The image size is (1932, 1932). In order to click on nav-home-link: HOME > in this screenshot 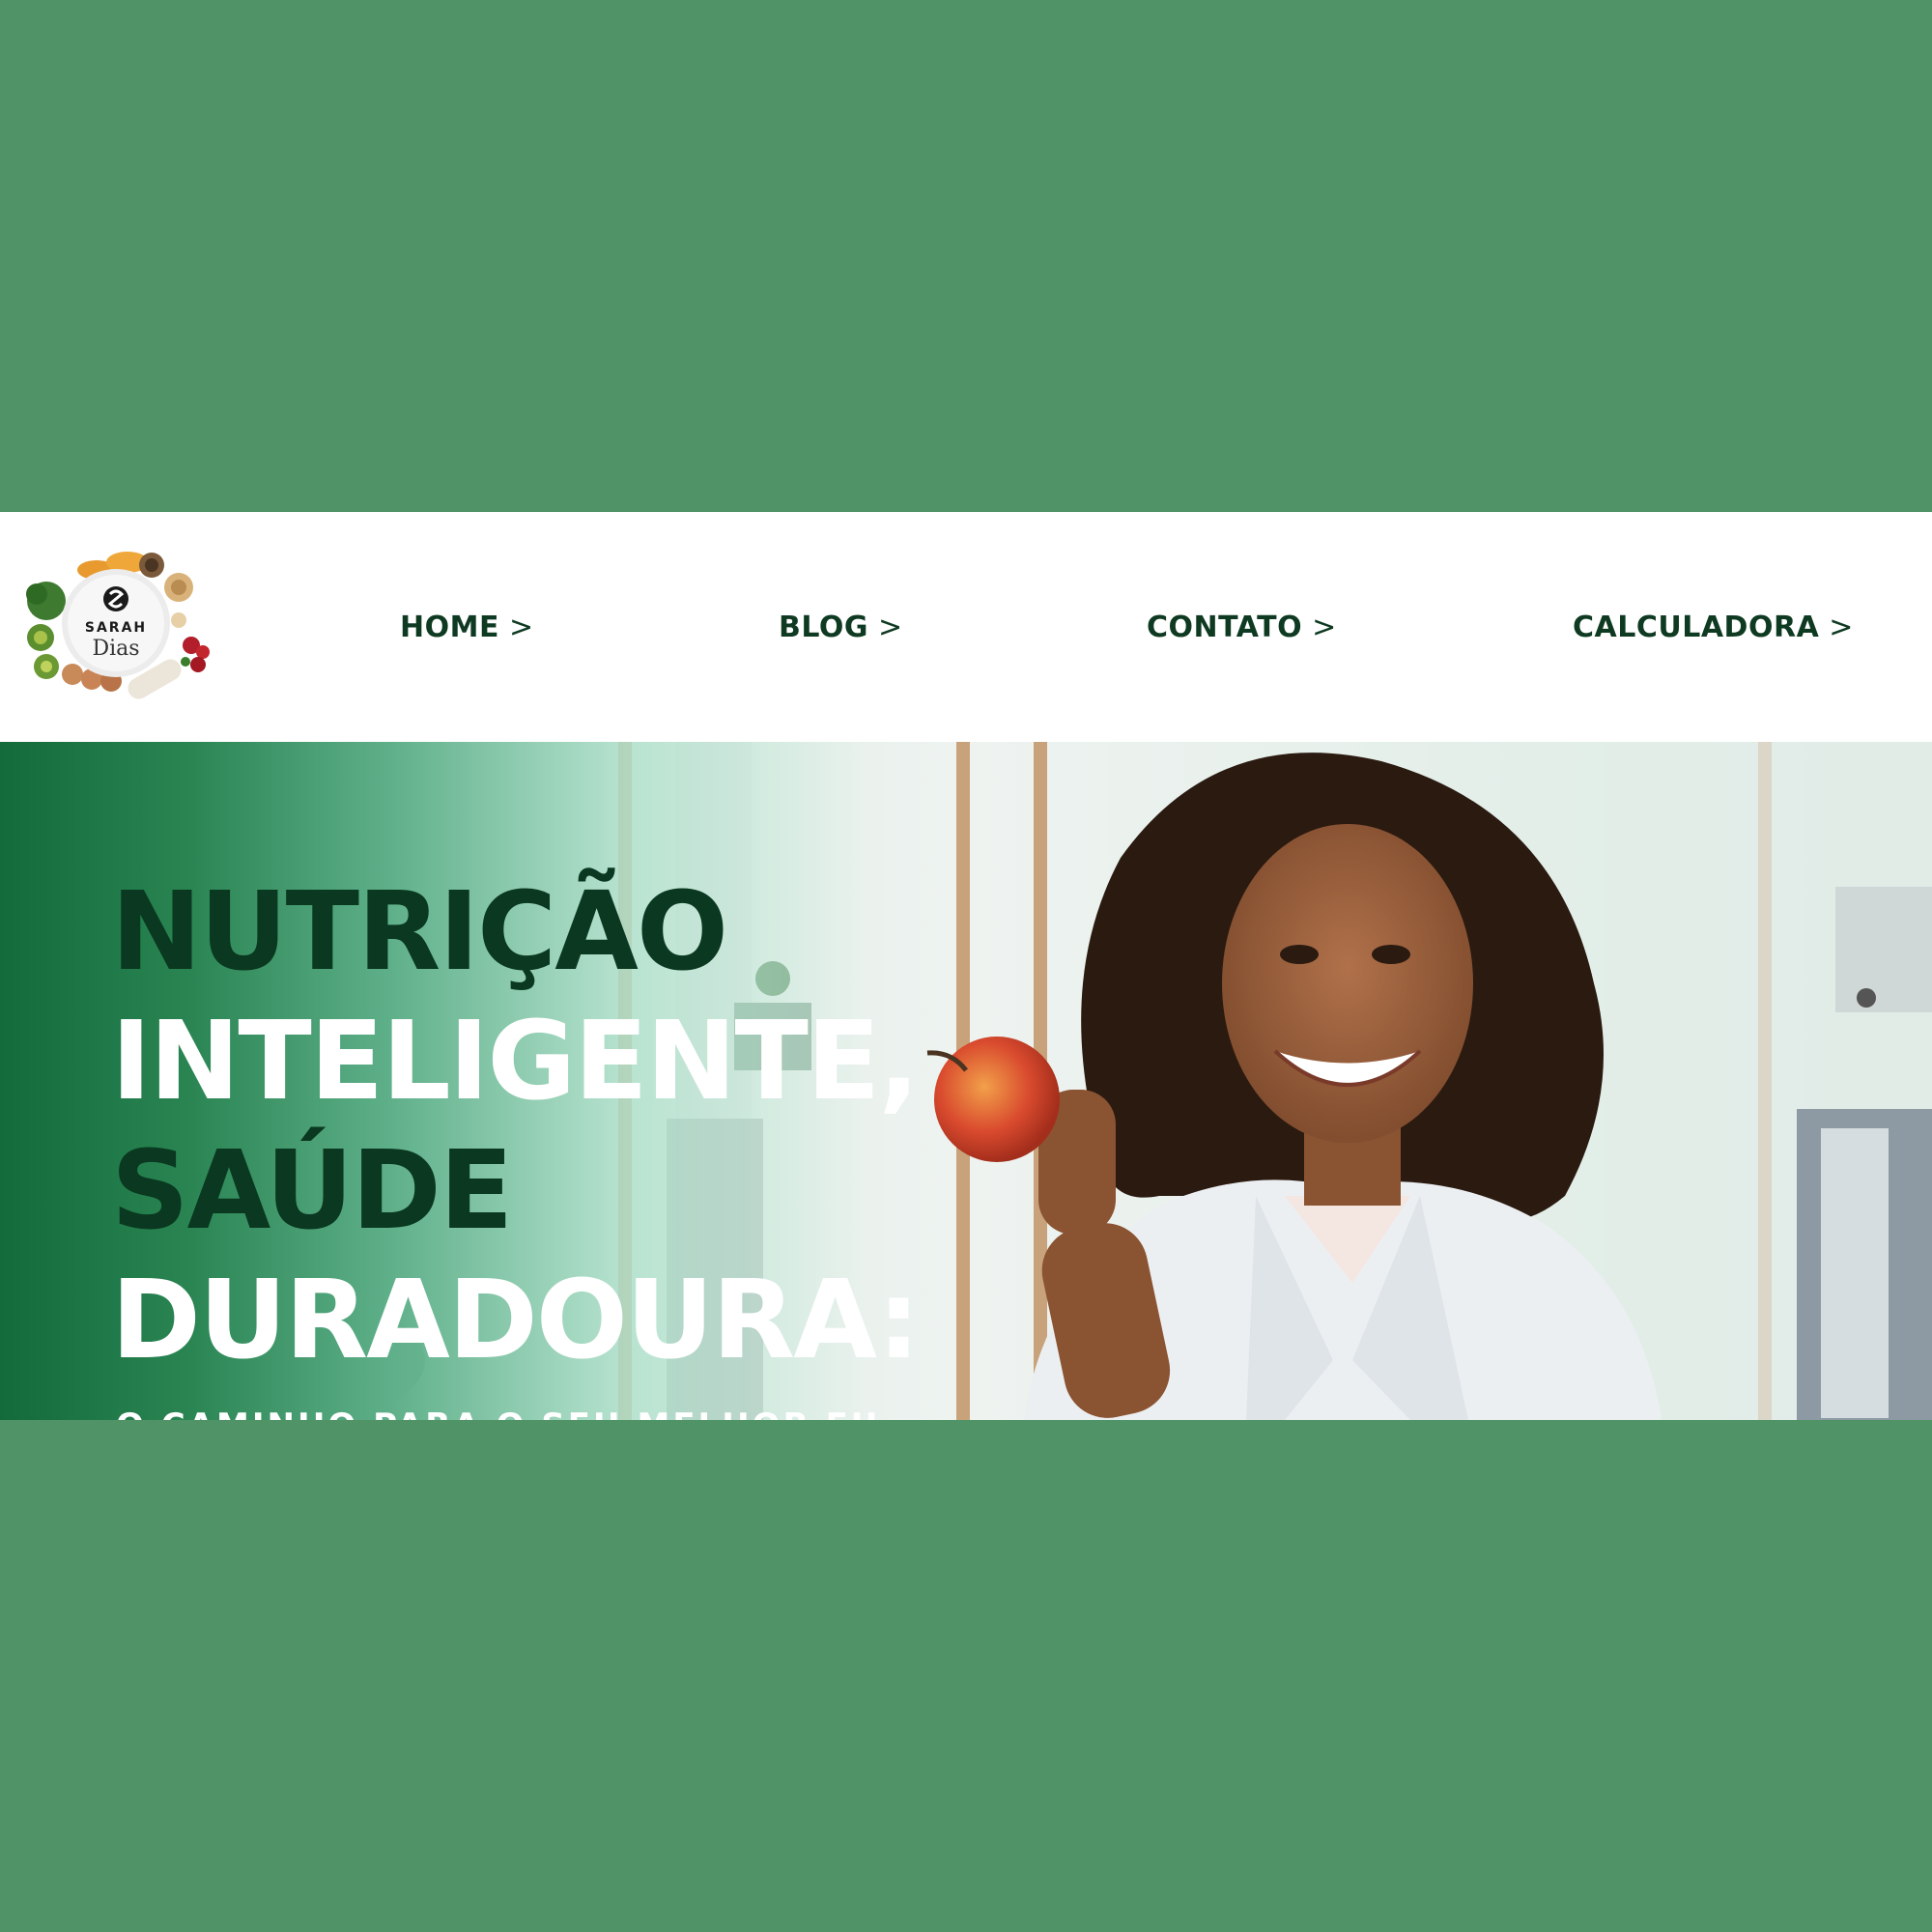, I will do `click(467, 627)`.